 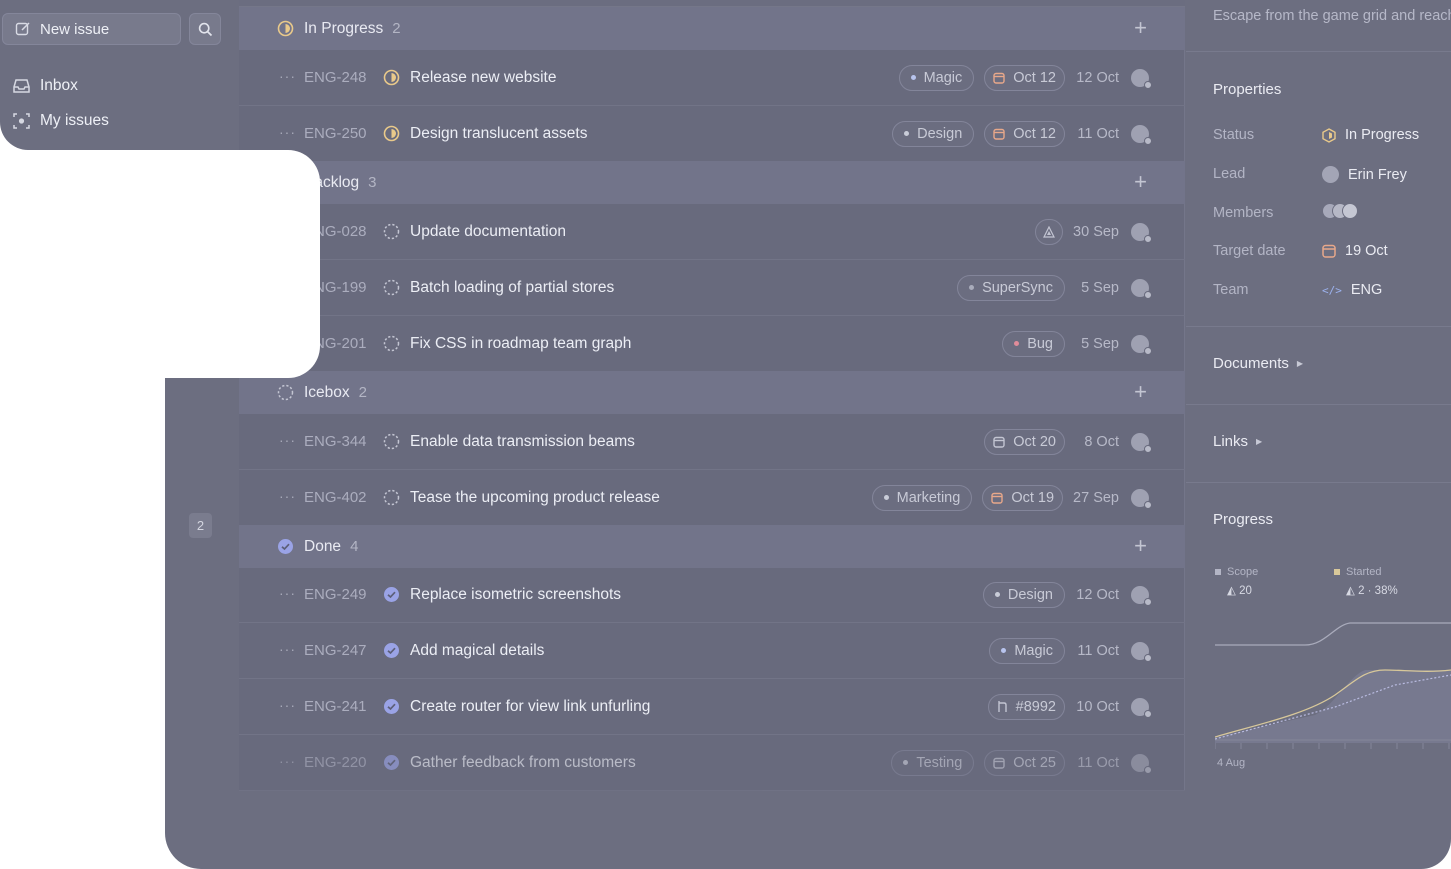 I want to click on issue-id: ENG-247, so click(x=335, y=650).